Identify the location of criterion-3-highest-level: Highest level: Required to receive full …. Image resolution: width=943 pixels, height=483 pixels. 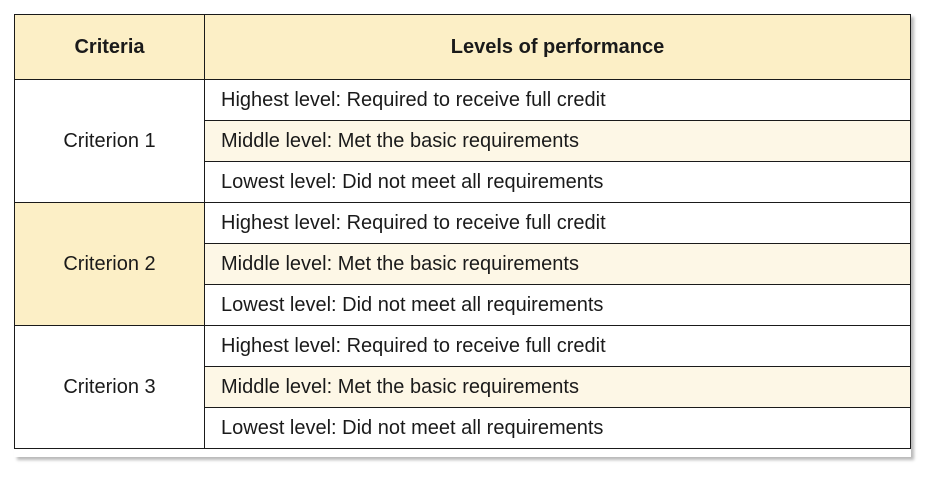
(557, 346).